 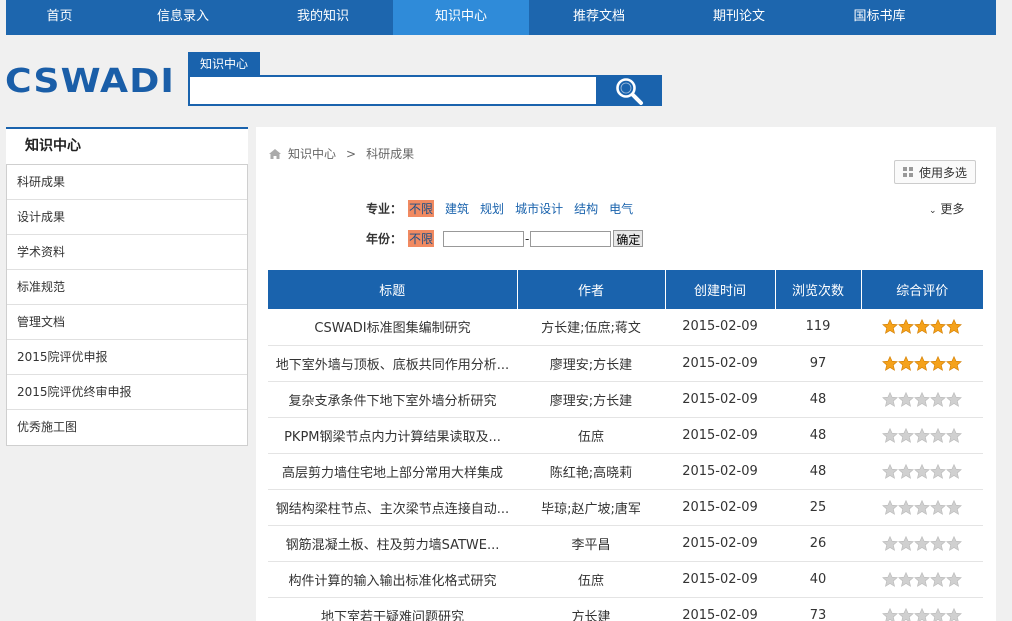 What do you see at coordinates (127, 392) in the screenshot?
I see `sidebar-item-6: 2015院评优终审申报` at bounding box center [127, 392].